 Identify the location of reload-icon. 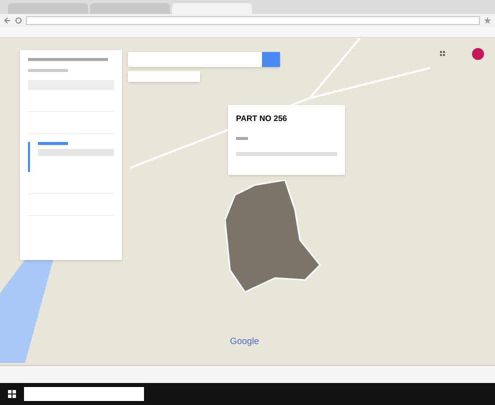
(18, 20).